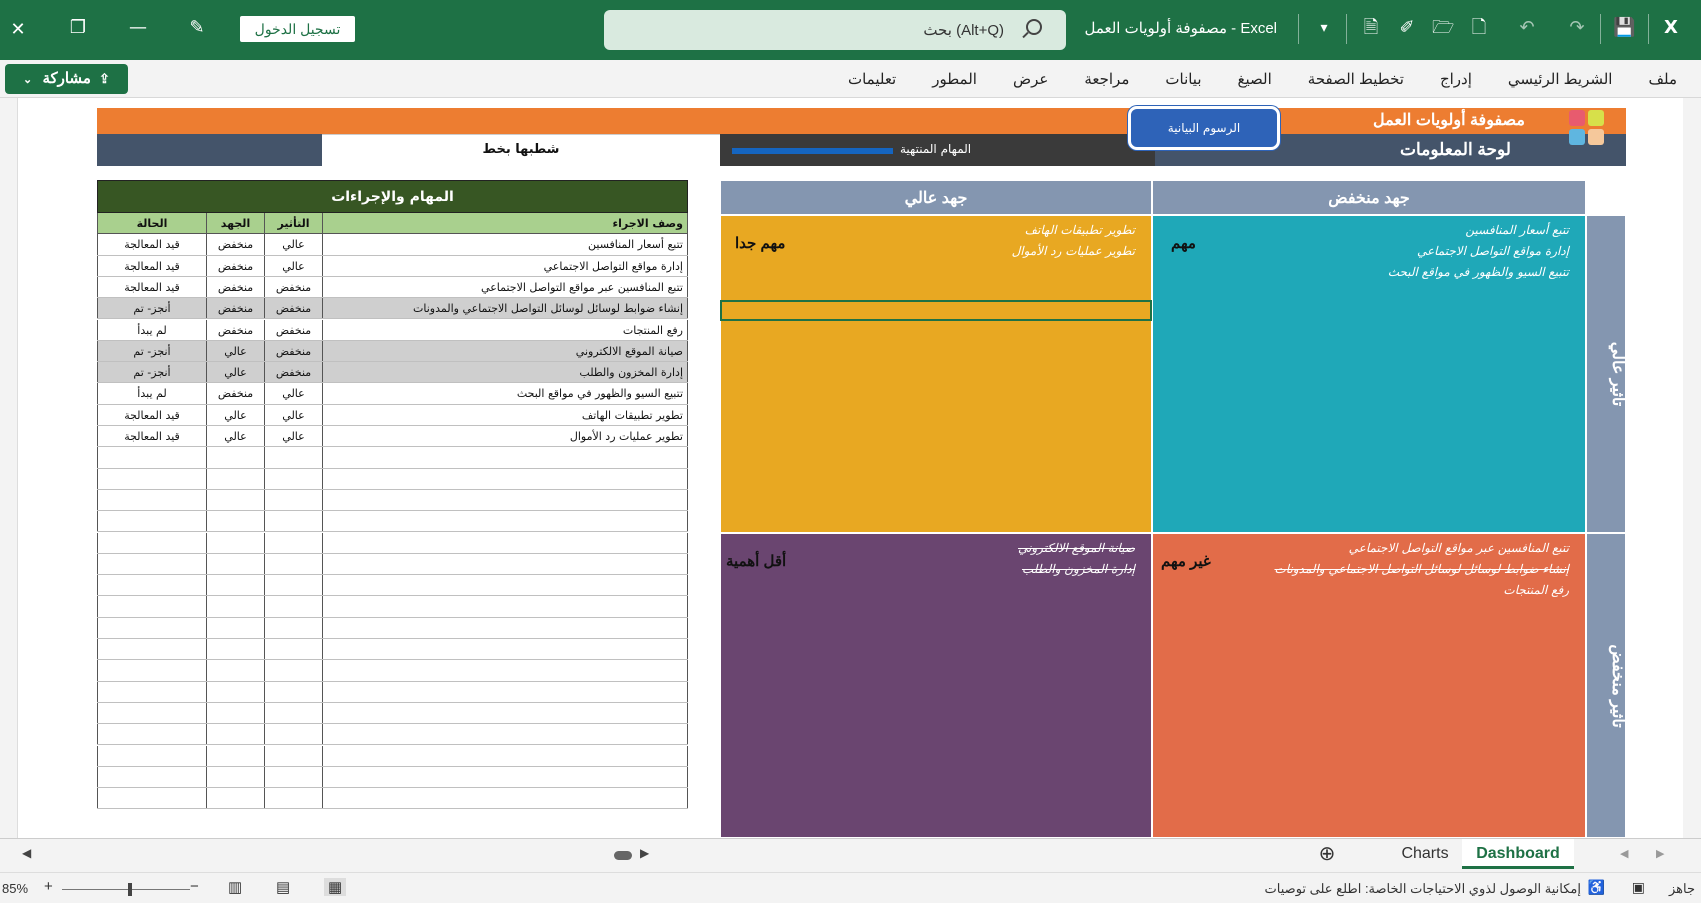 The image size is (1701, 903). Describe the element at coordinates (1407, 28) in the screenshot. I see `form-icon: ✐` at that location.